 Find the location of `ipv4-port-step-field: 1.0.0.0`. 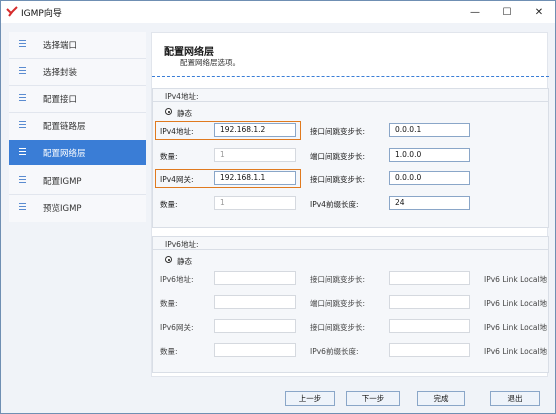

ipv4-port-step-field: 1.0.0.0 is located at coordinates (429, 155).